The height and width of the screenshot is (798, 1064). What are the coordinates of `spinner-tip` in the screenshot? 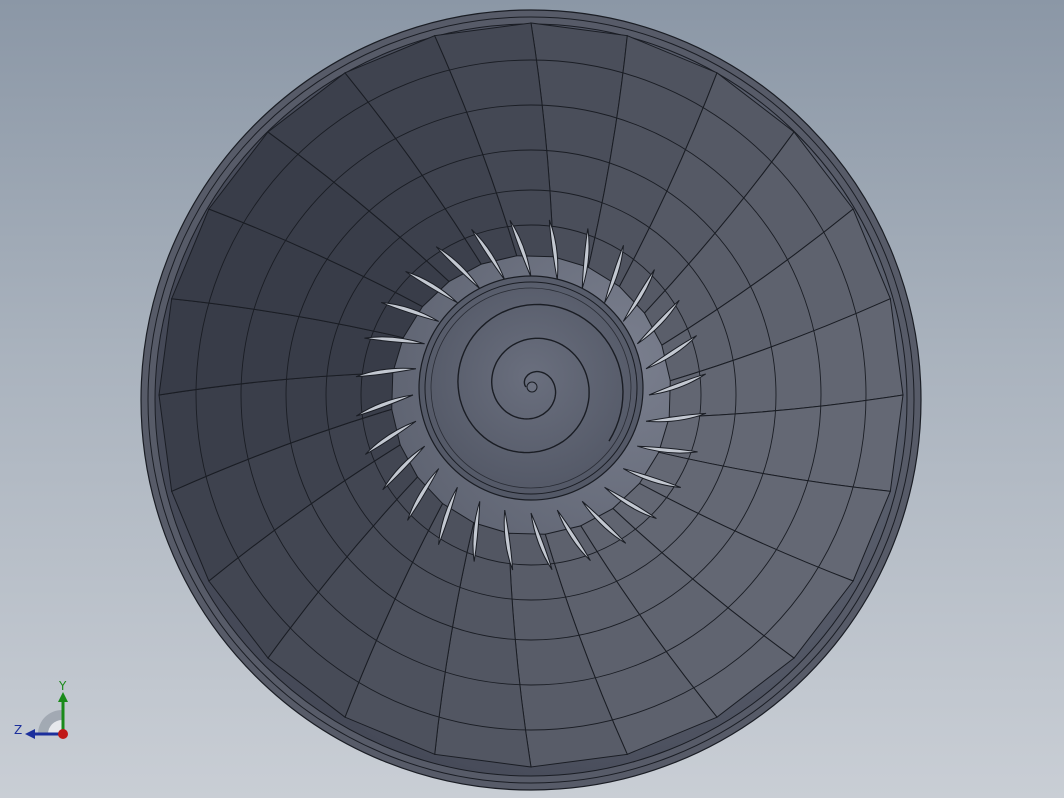 It's located at (532, 387).